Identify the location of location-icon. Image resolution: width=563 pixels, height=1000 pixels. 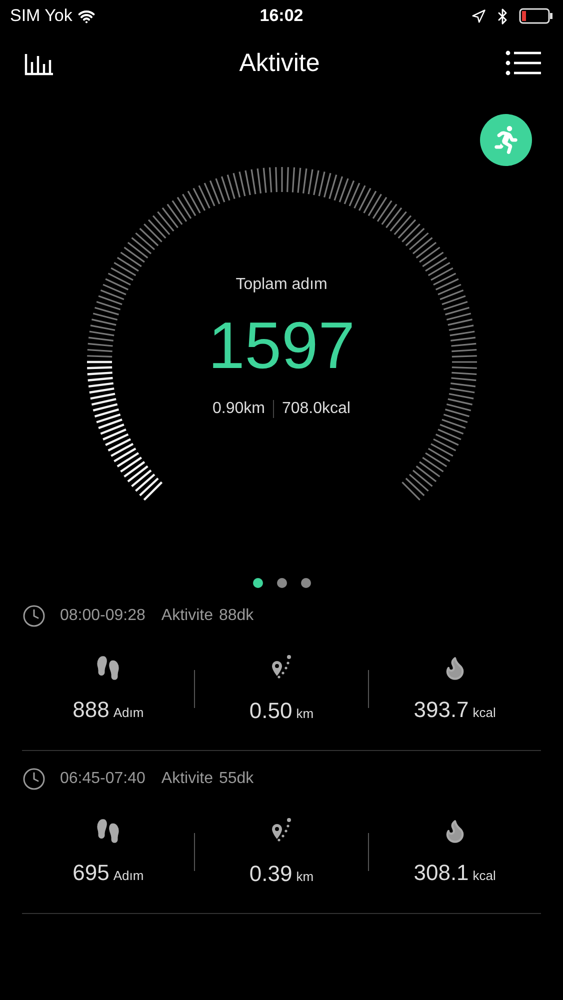
(478, 16).